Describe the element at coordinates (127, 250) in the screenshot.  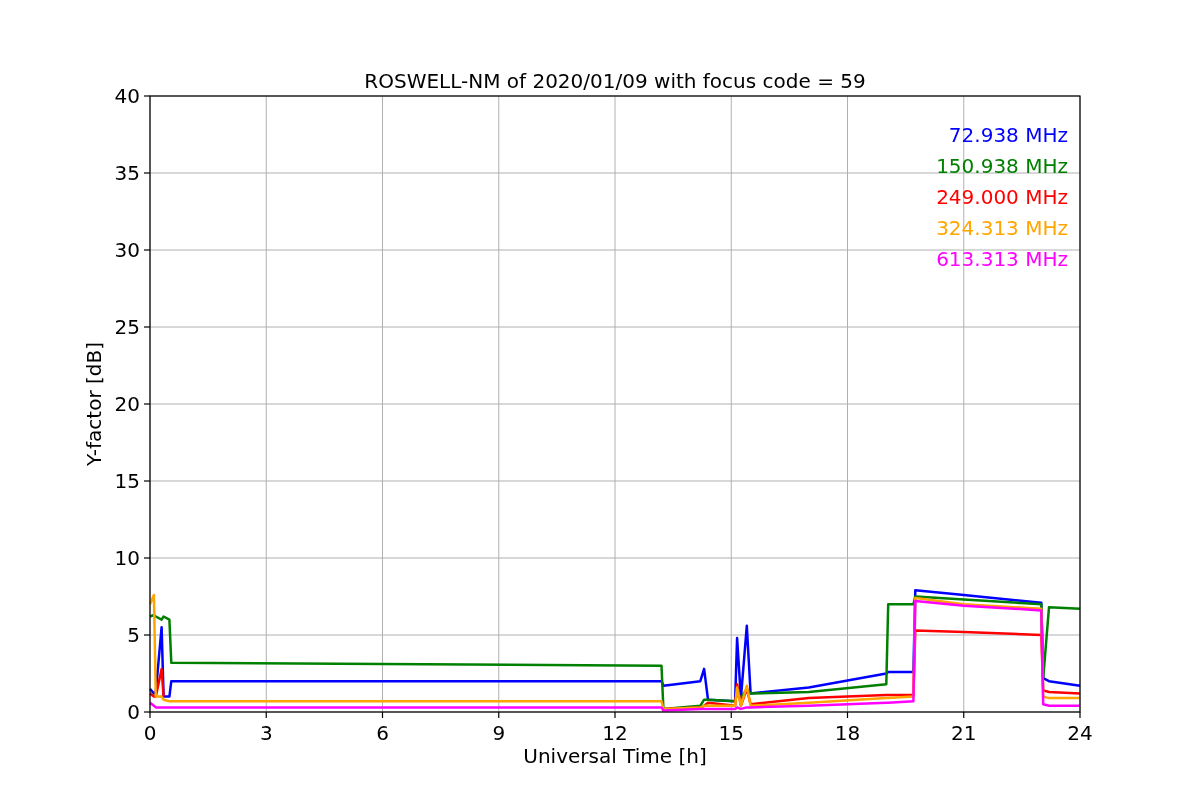
I see `y-tick-label: 30` at that location.